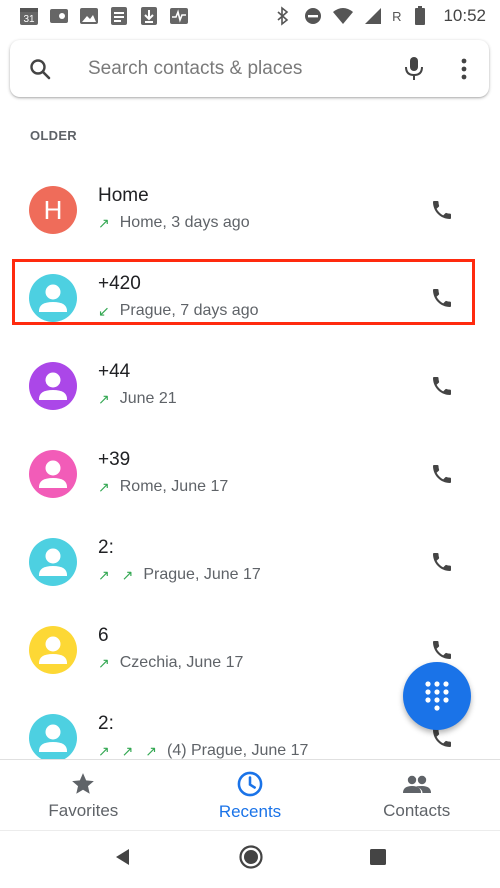 This screenshot has width=500, height=888. What do you see at coordinates (148, 398) in the screenshot?
I see `call-detail-text: June 21` at bounding box center [148, 398].